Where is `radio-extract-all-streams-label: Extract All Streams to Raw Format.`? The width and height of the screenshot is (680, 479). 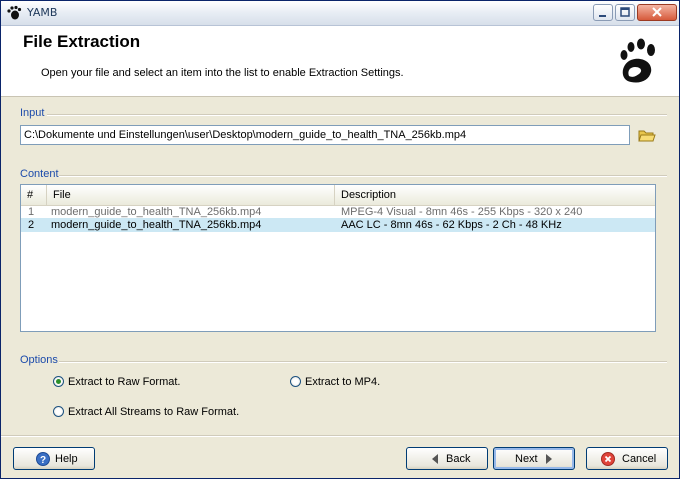
radio-extract-all-streams-label: Extract All Streams to Raw Format. is located at coordinates (154, 412).